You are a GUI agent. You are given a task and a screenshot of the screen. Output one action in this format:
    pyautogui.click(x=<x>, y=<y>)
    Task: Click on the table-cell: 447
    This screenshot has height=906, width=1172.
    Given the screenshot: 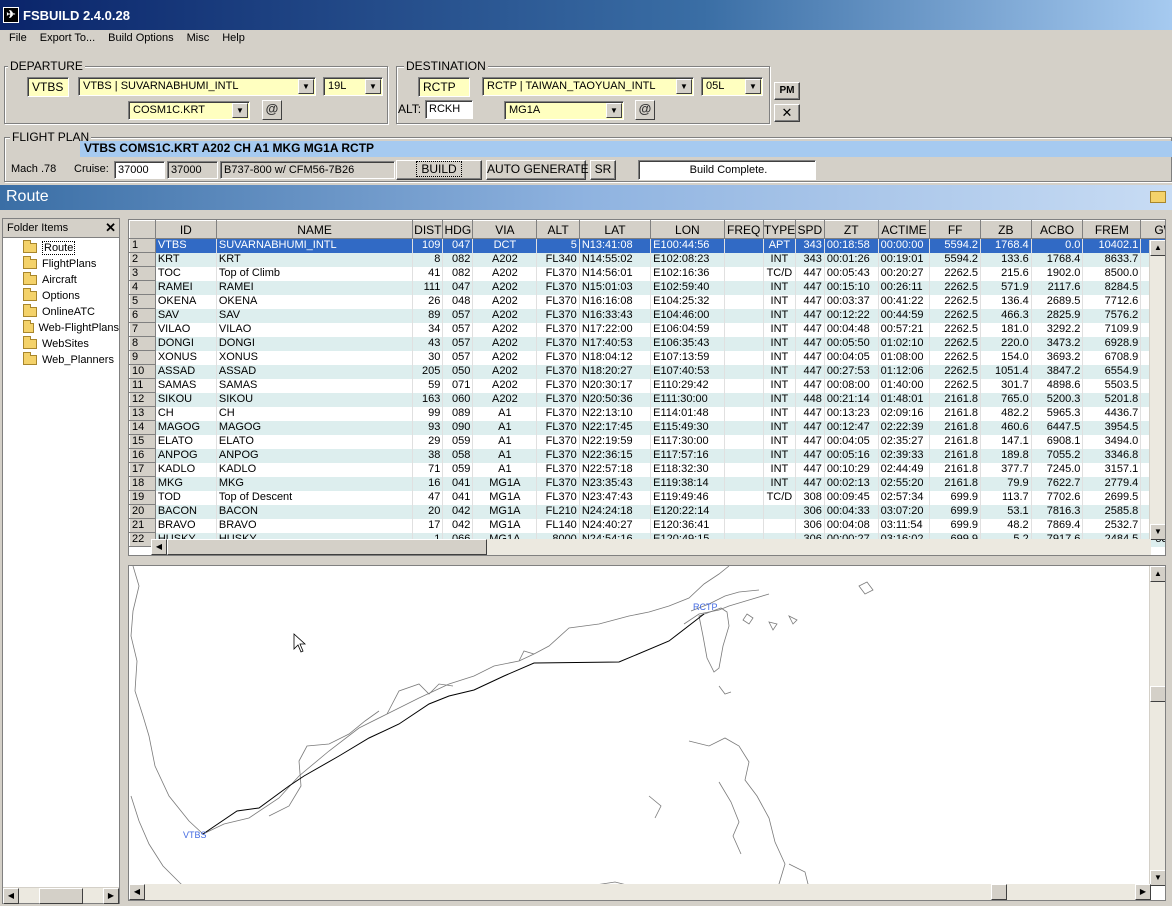 What is the action you would take?
    pyautogui.click(x=810, y=413)
    